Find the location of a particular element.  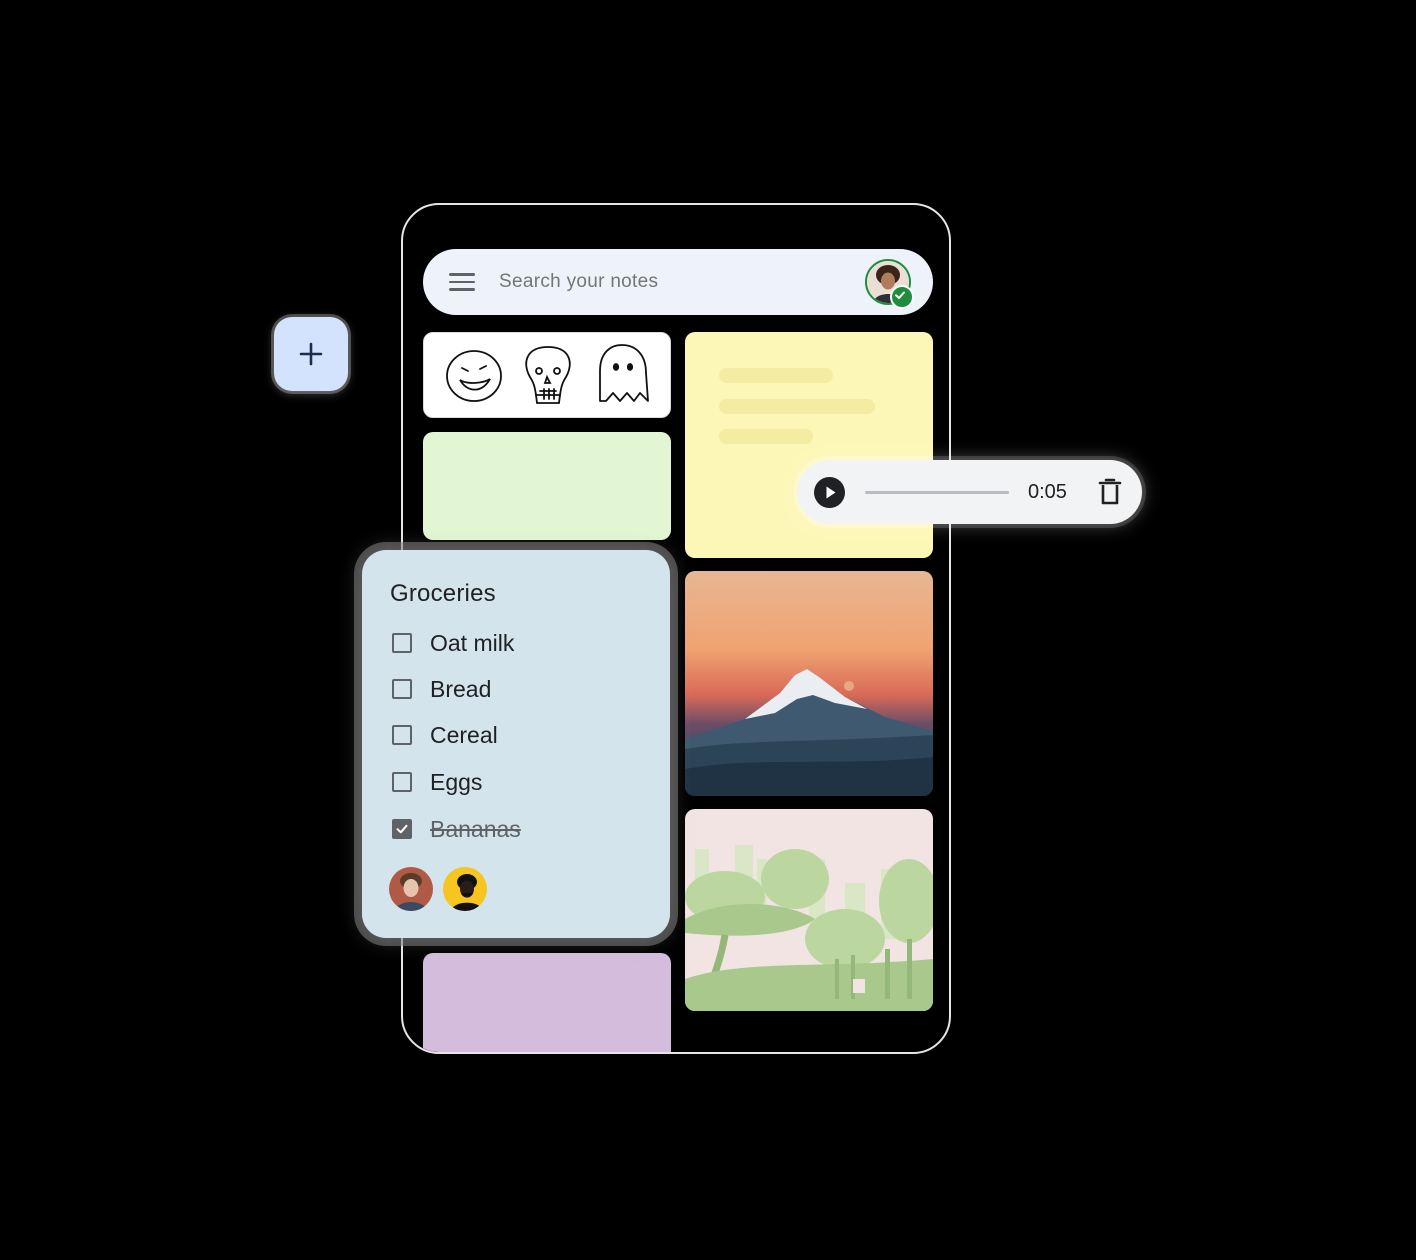

checklist-item: Bread is located at coordinates (522, 689).